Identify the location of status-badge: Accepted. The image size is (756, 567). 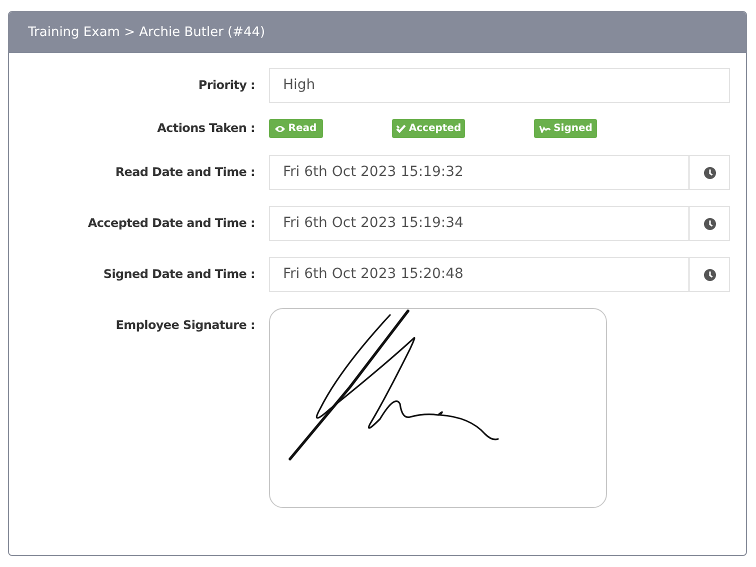
(428, 128).